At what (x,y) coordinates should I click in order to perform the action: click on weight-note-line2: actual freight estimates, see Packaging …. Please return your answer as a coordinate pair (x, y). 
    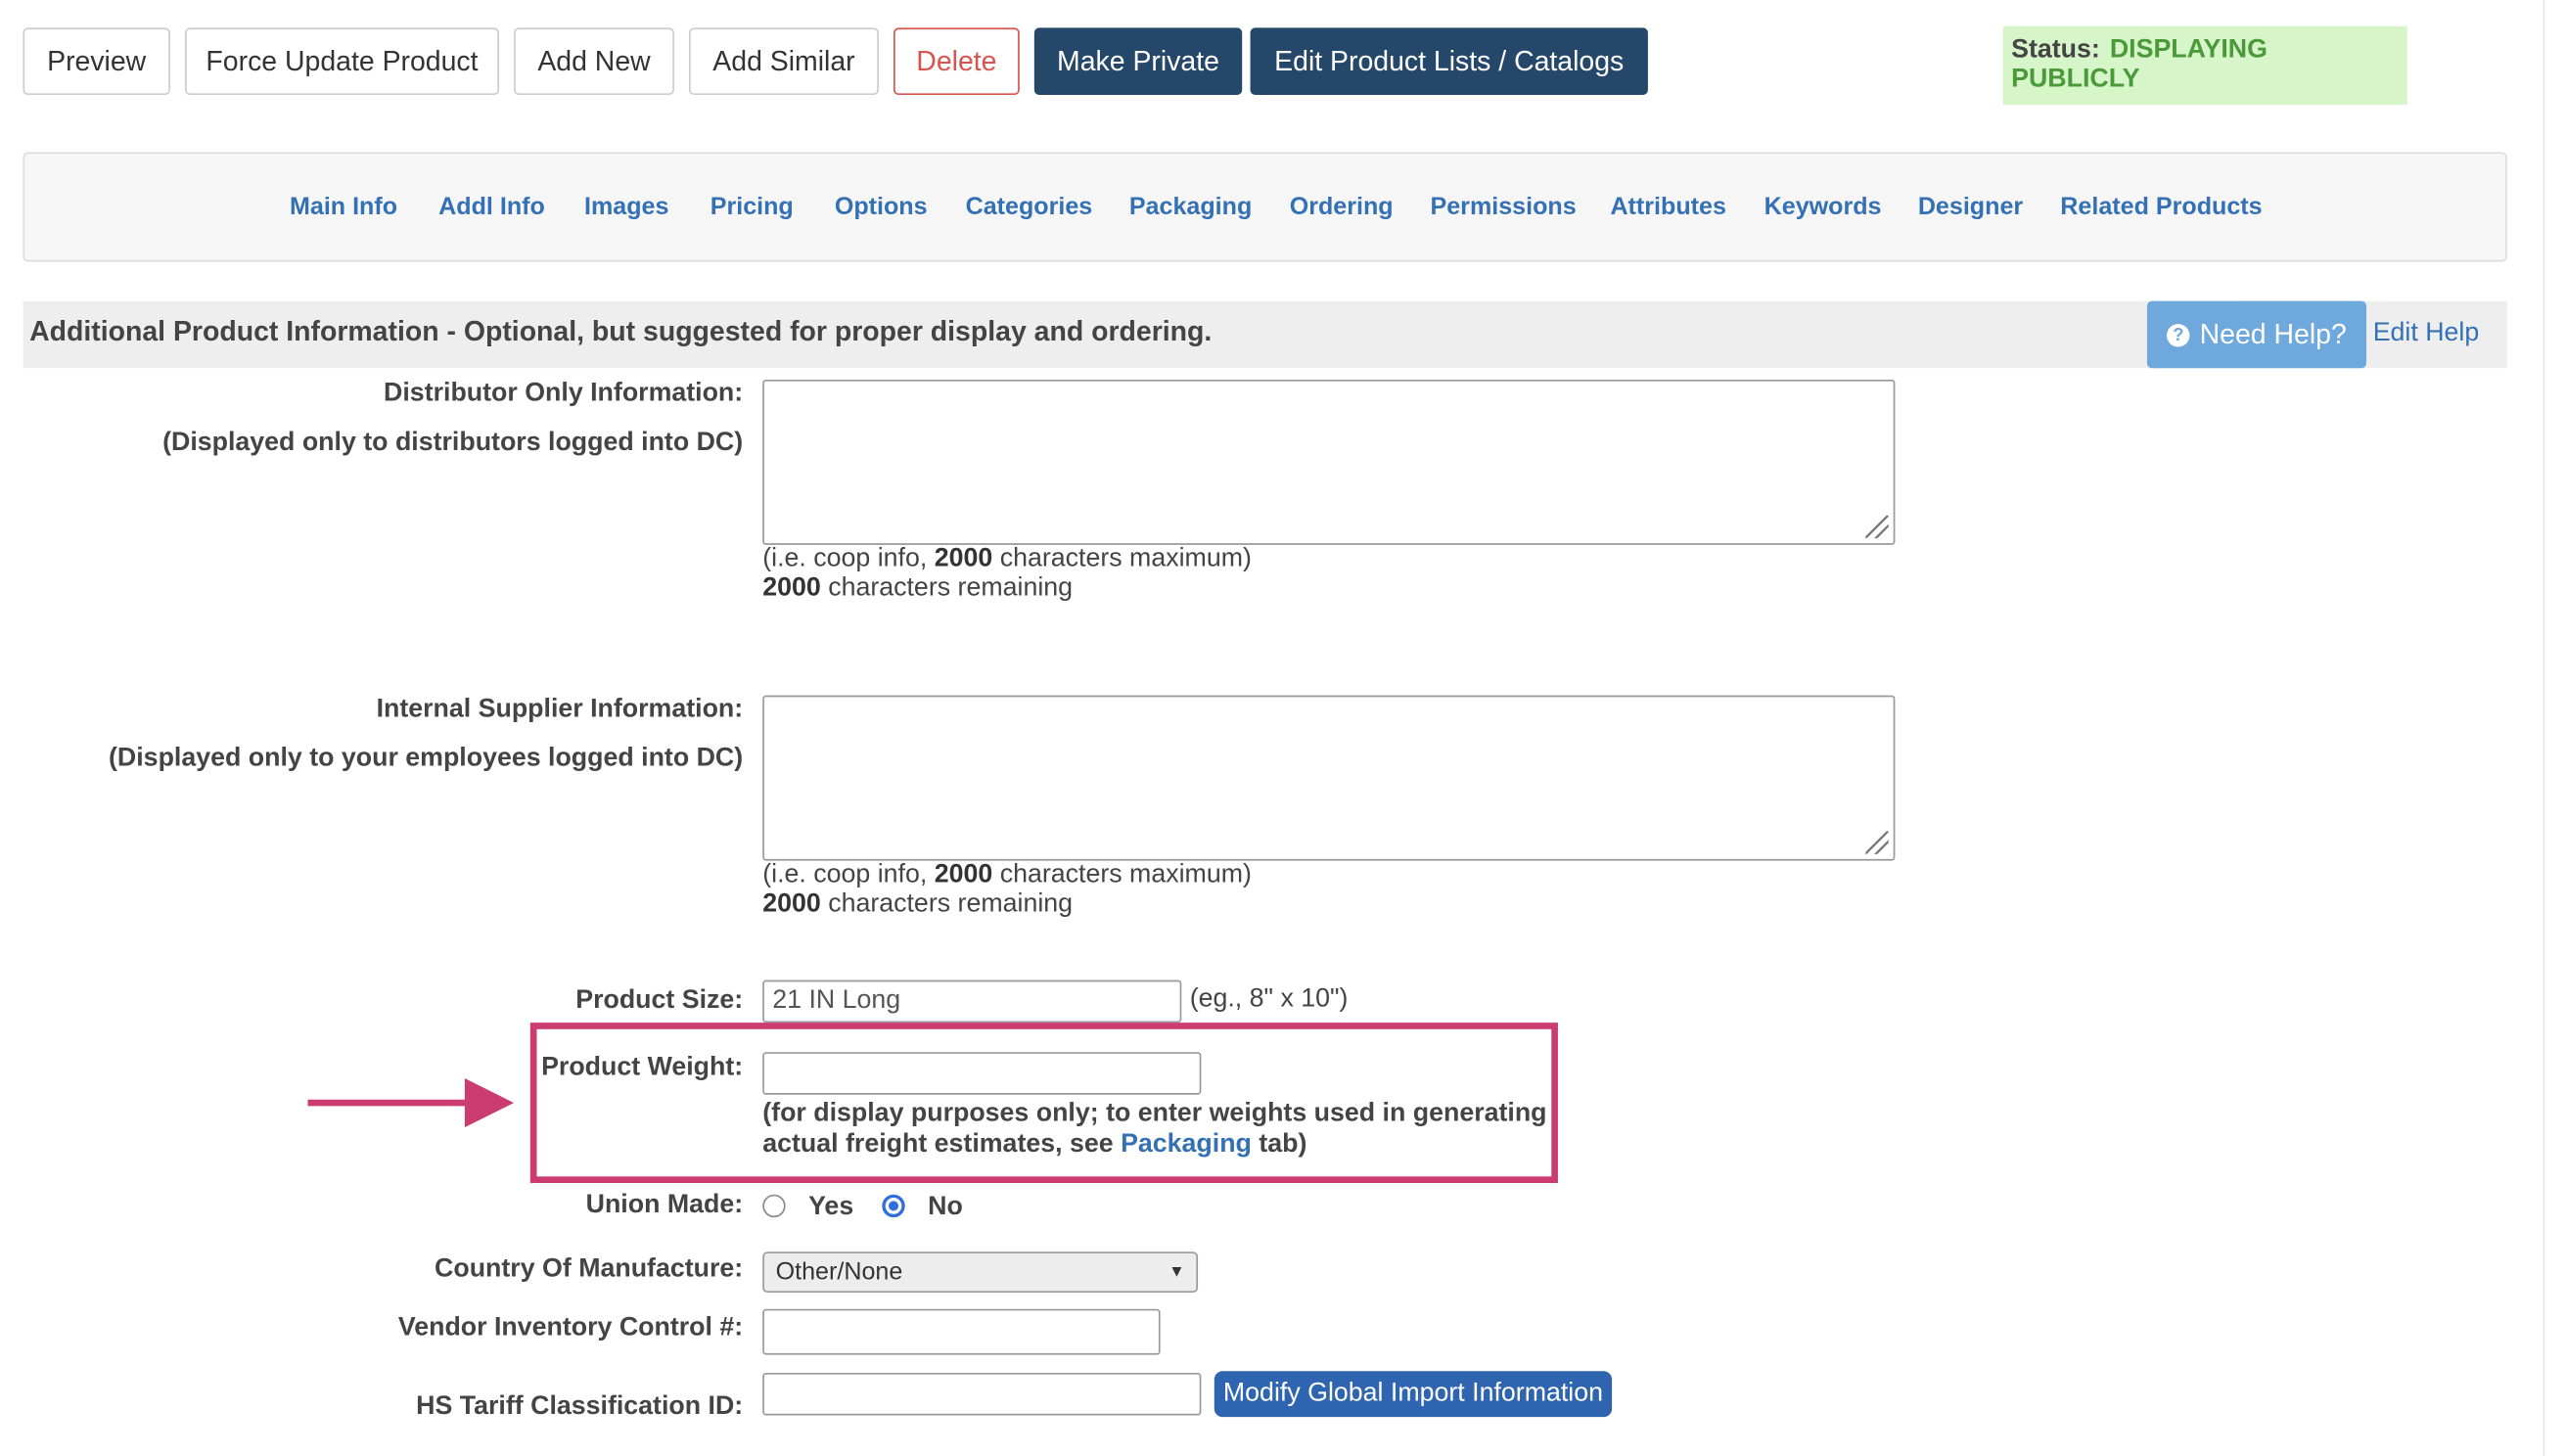
    Looking at the image, I should click on (1154, 1144).